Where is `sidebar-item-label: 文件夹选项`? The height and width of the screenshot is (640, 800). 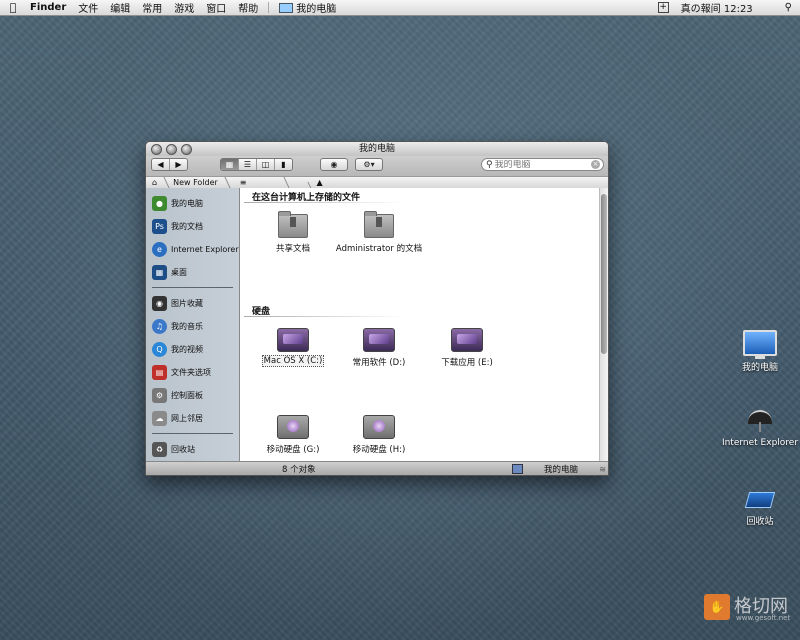
sidebar-item-label: 文件夹选项 is located at coordinates (191, 372).